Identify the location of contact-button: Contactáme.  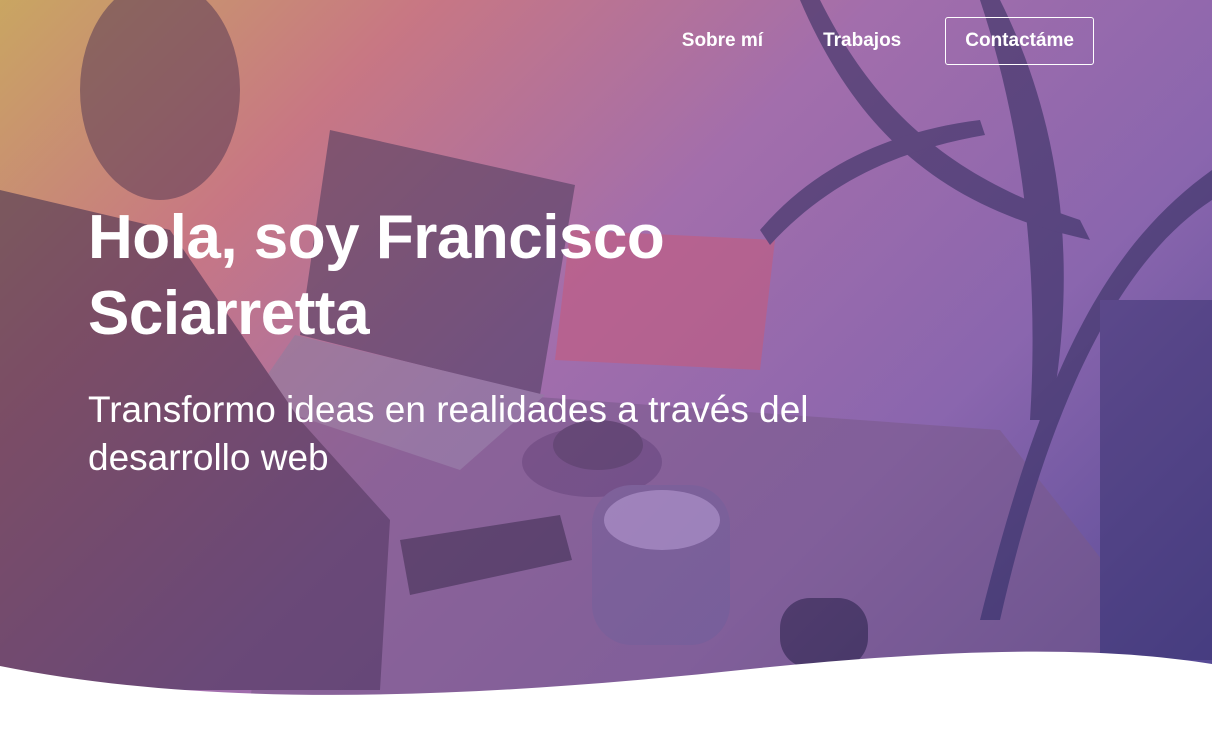
(1019, 41).